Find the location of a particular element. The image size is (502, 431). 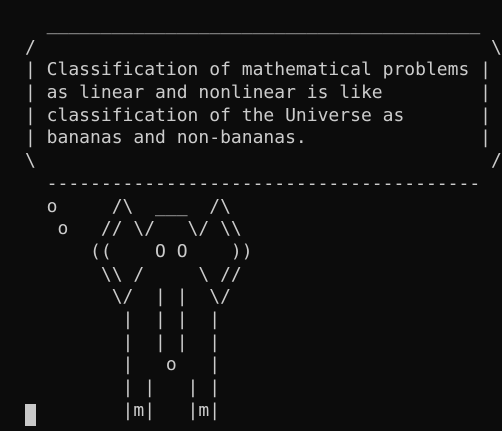

speech-bubble-text-line: | classification of the Universe as | is located at coordinates (258, 115).